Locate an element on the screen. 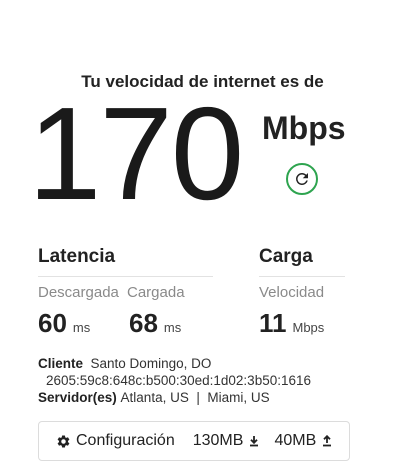  latency-divider is located at coordinates (125, 276).